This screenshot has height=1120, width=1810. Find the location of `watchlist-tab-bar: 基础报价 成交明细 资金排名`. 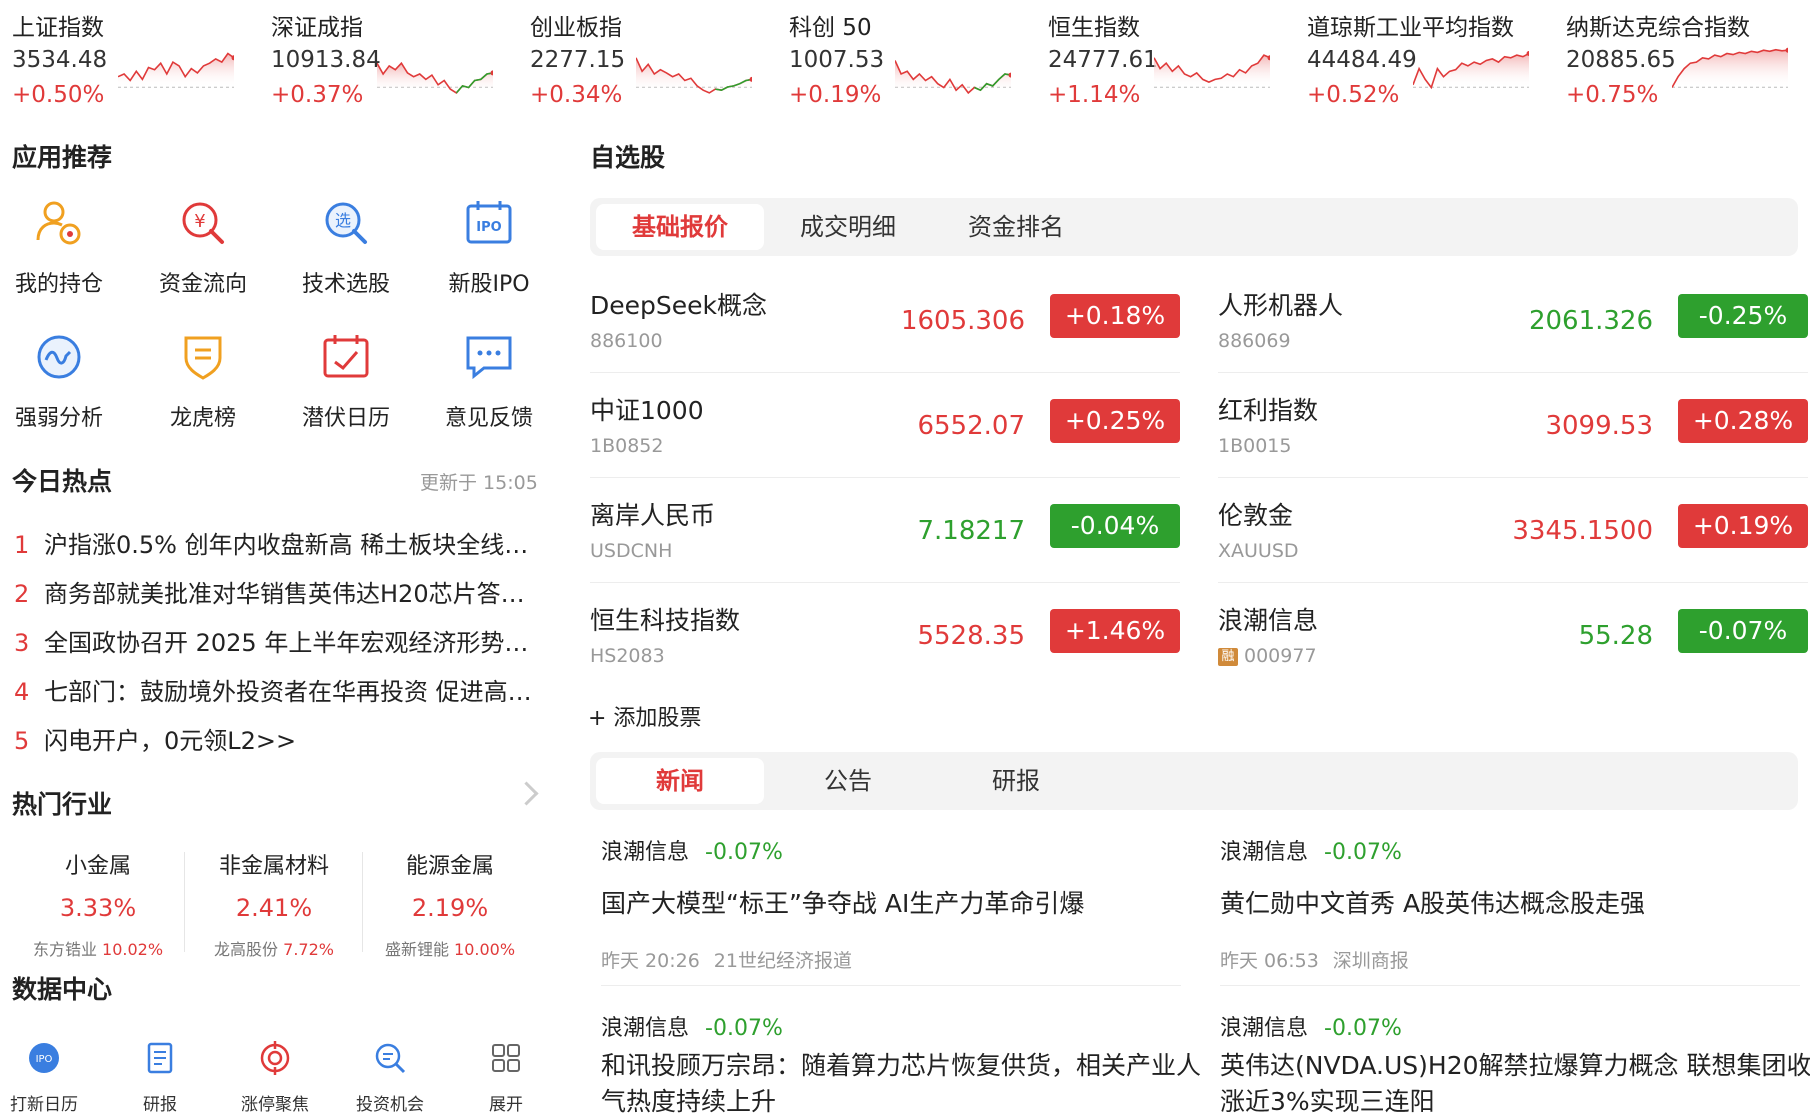

watchlist-tab-bar: 基础报价 成交明细 资金排名 is located at coordinates (1194, 227).